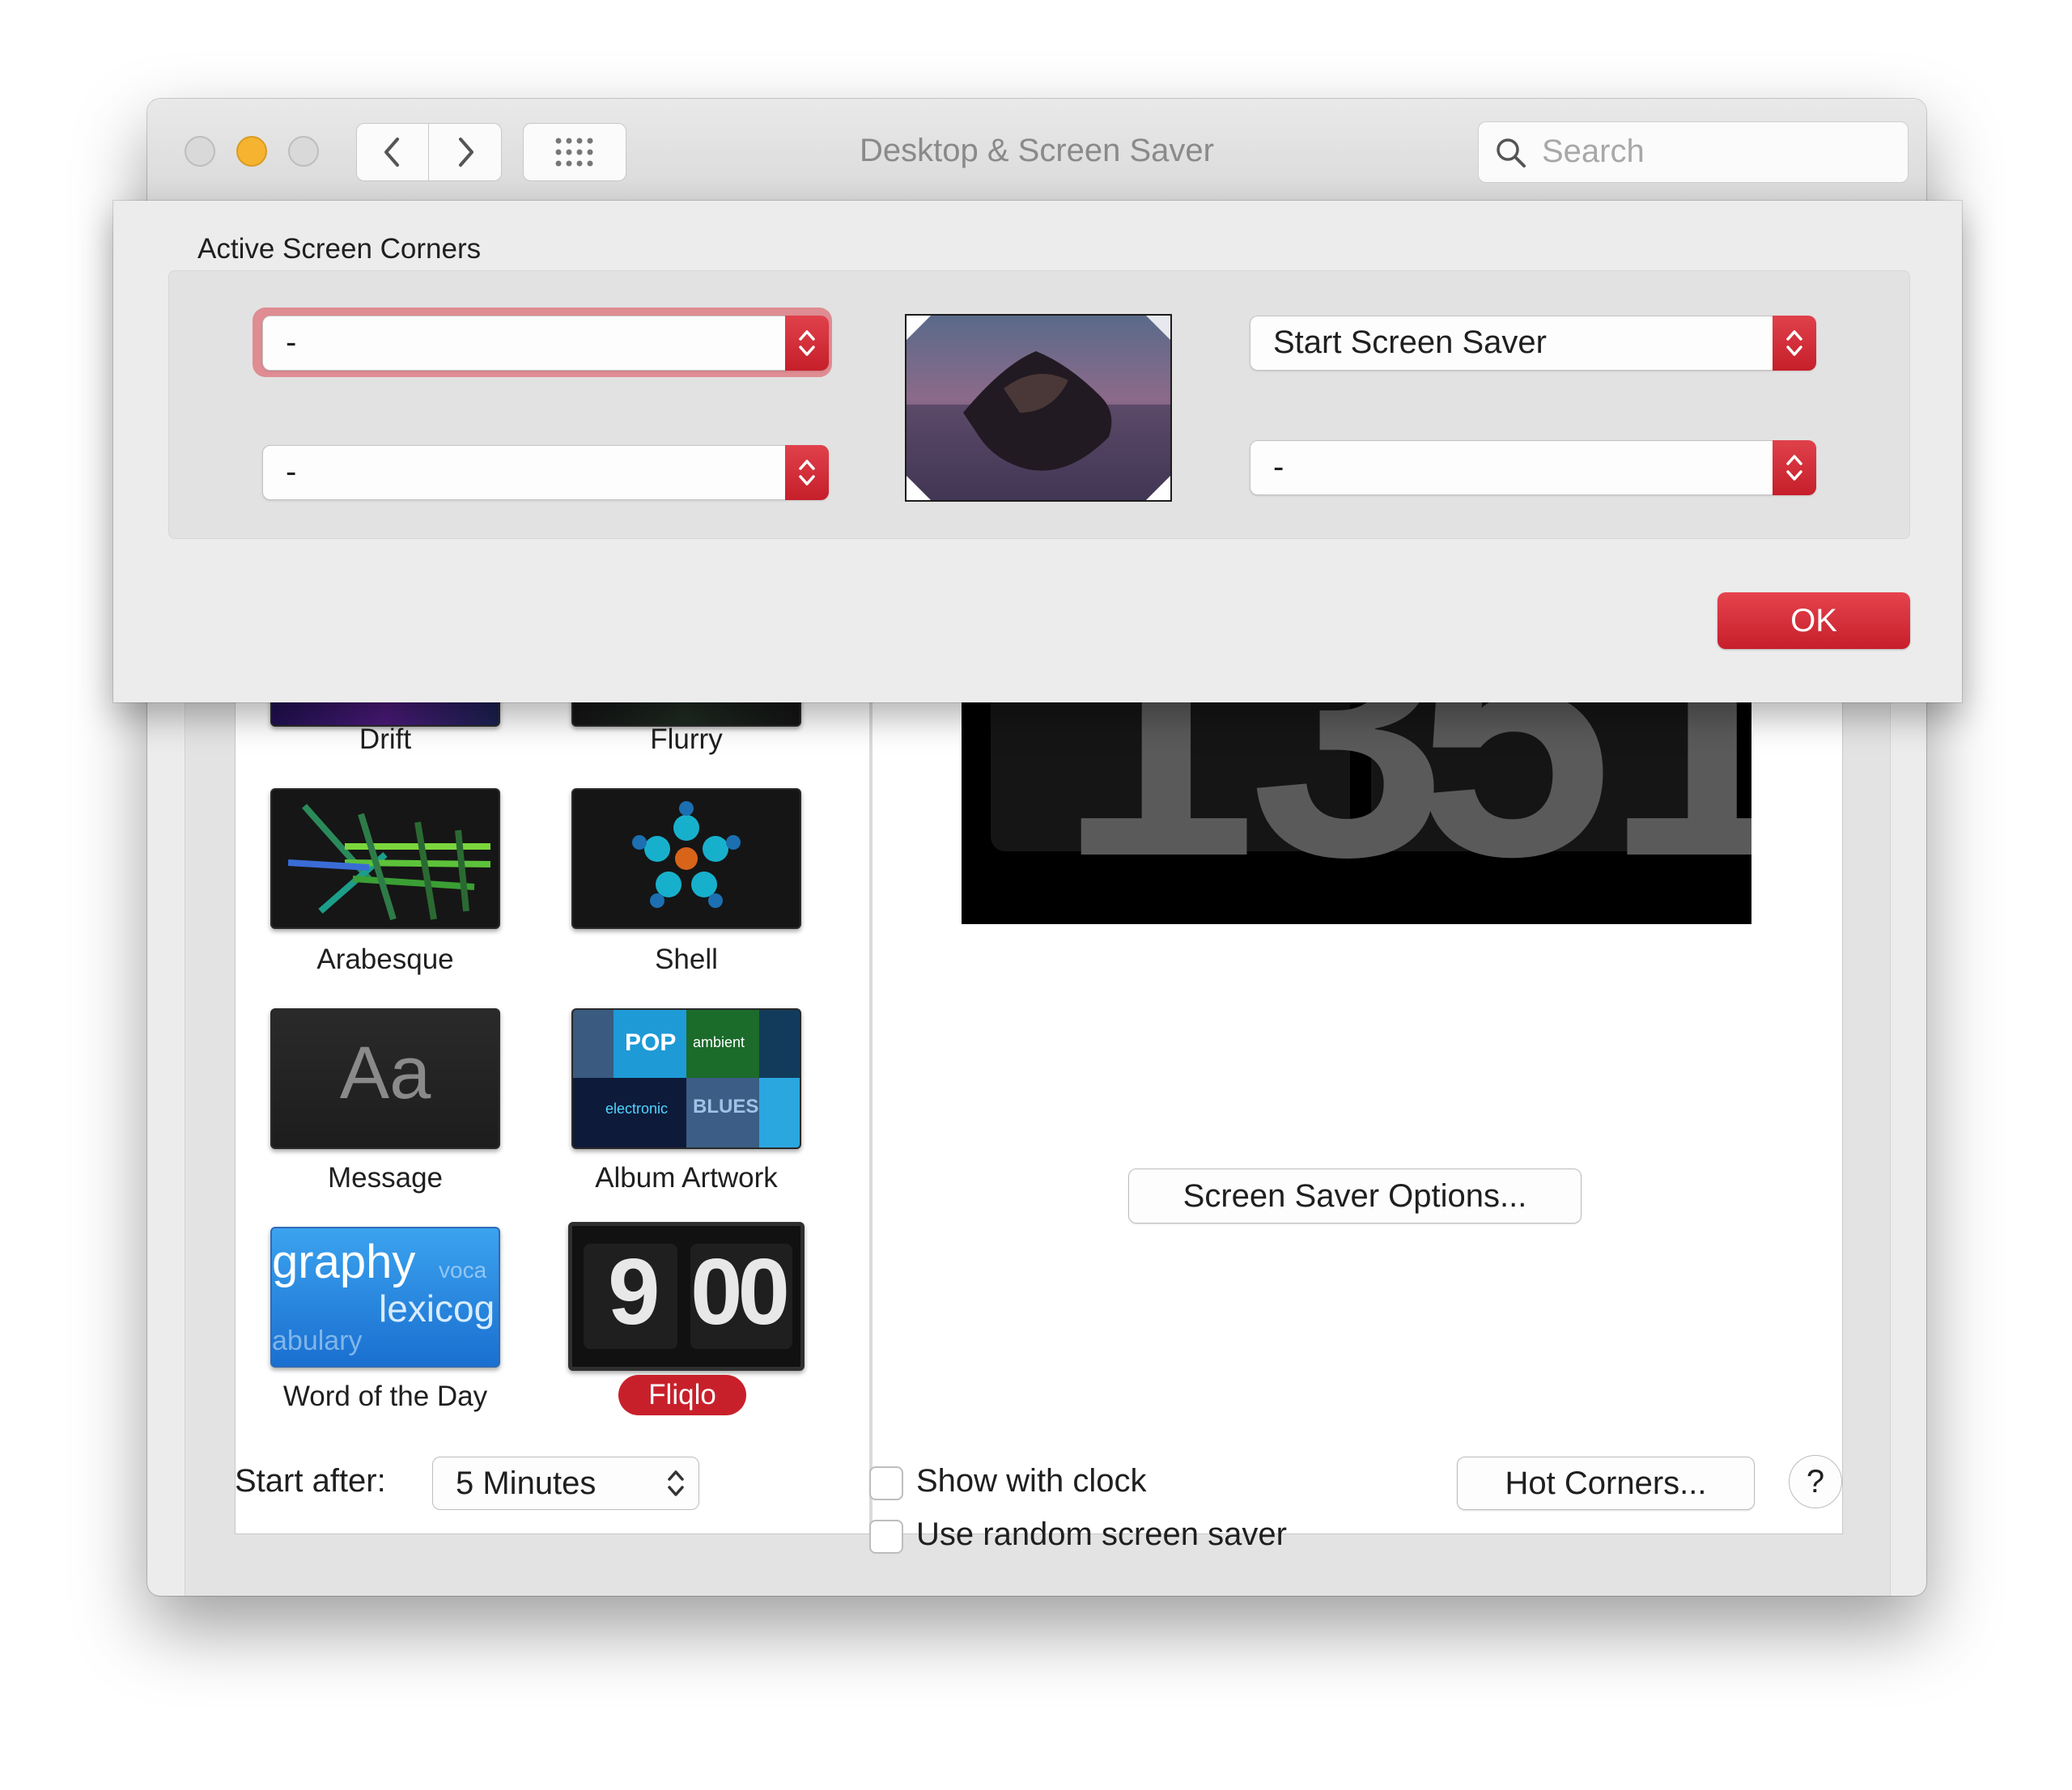  What do you see at coordinates (686, 1078) in the screenshot?
I see `album-artwork-thumbnail: BLUES POP ambient electronic` at bounding box center [686, 1078].